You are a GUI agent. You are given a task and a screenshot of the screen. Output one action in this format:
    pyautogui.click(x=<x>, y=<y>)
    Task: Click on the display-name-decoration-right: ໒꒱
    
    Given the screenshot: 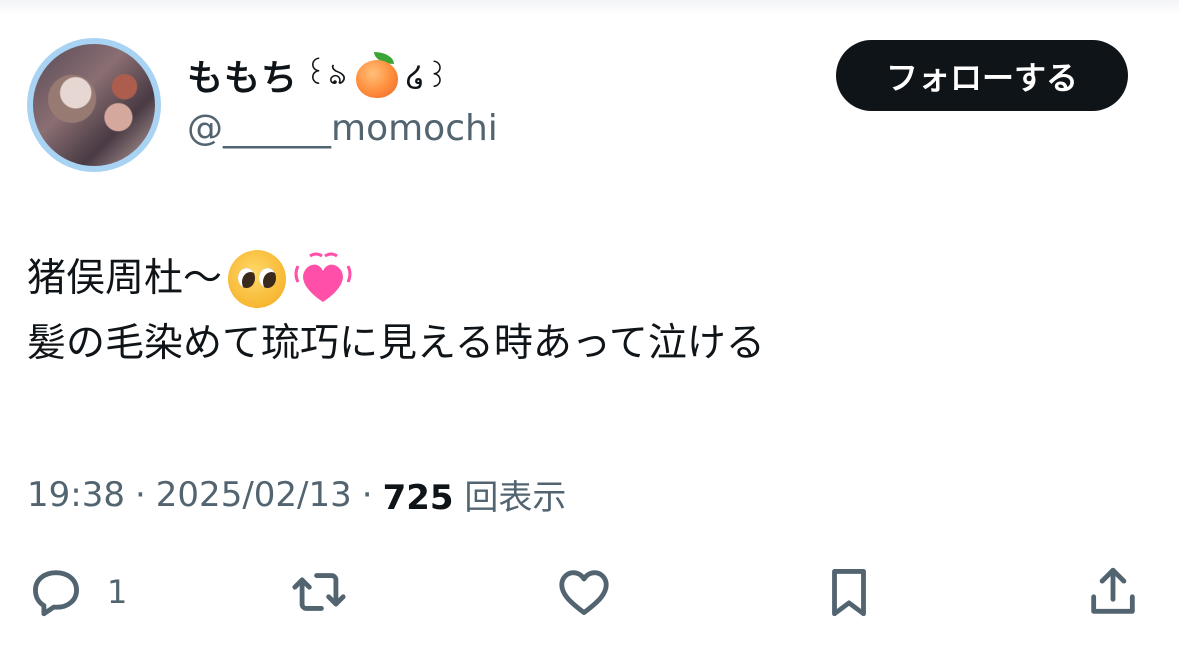 What is the action you would take?
    pyautogui.click(x=428, y=77)
    